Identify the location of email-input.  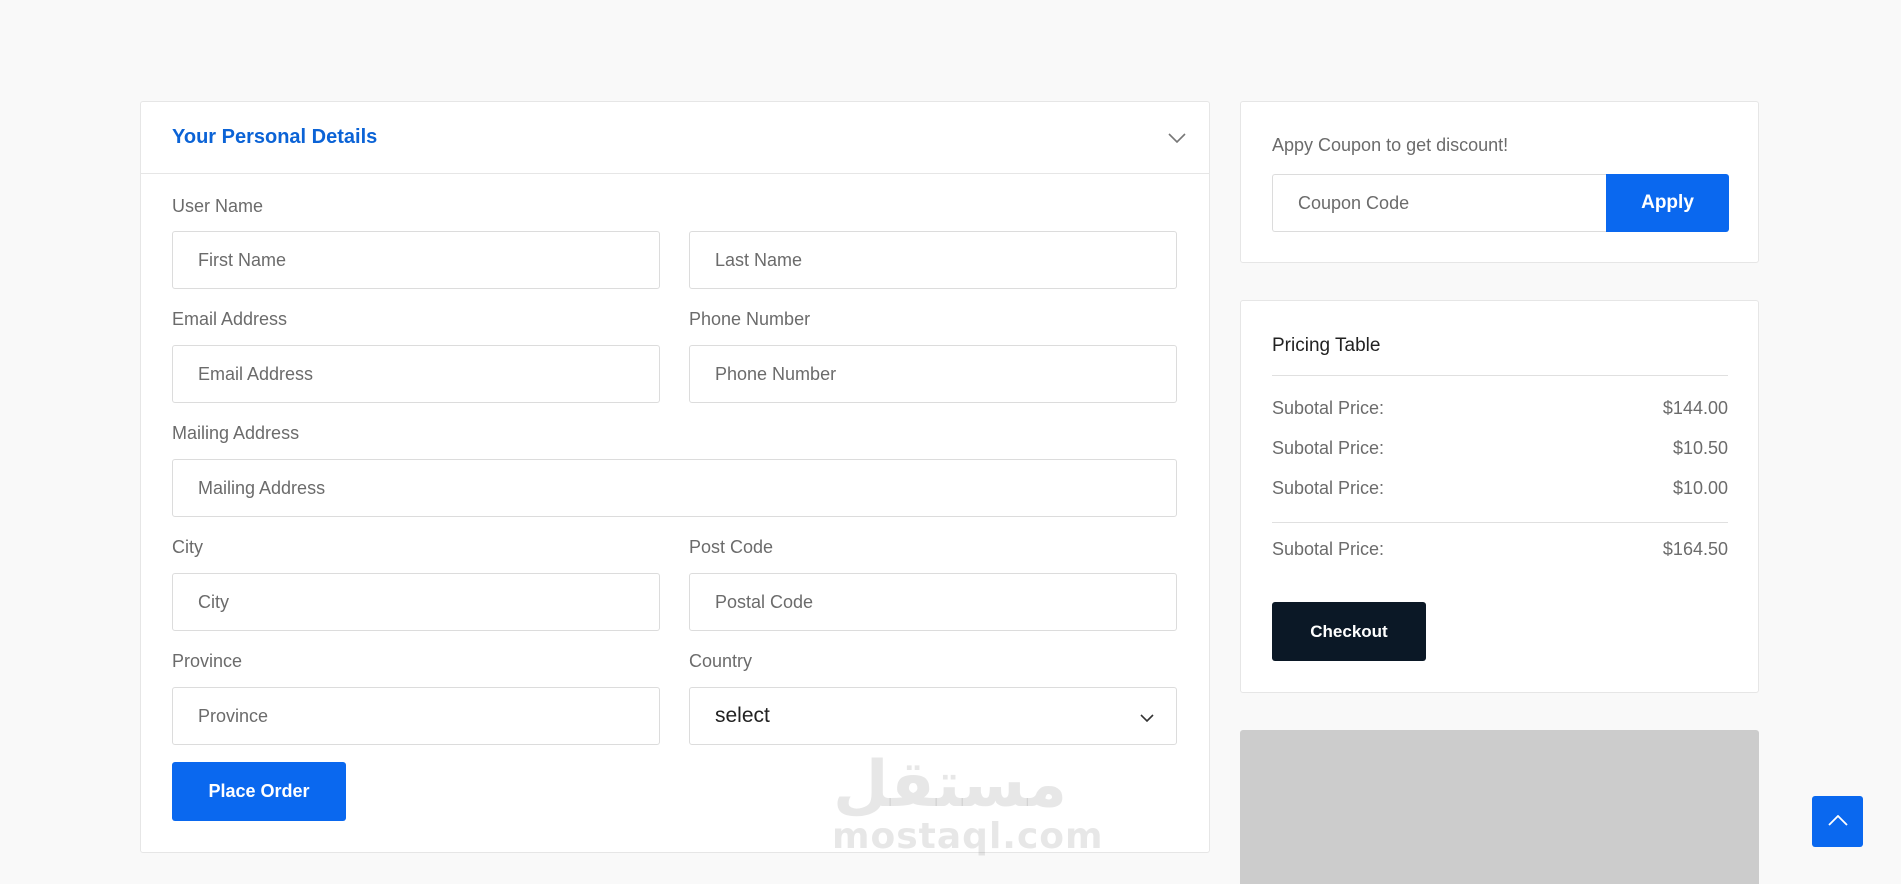
(416, 374).